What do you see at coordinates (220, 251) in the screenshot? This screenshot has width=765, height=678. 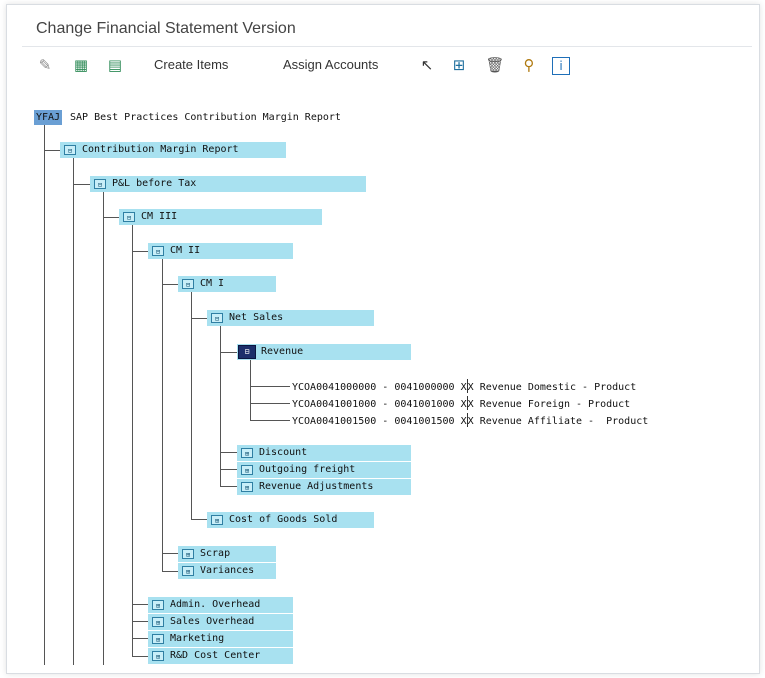 I see `tree-node-cm-ii: ⊟ CM II` at bounding box center [220, 251].